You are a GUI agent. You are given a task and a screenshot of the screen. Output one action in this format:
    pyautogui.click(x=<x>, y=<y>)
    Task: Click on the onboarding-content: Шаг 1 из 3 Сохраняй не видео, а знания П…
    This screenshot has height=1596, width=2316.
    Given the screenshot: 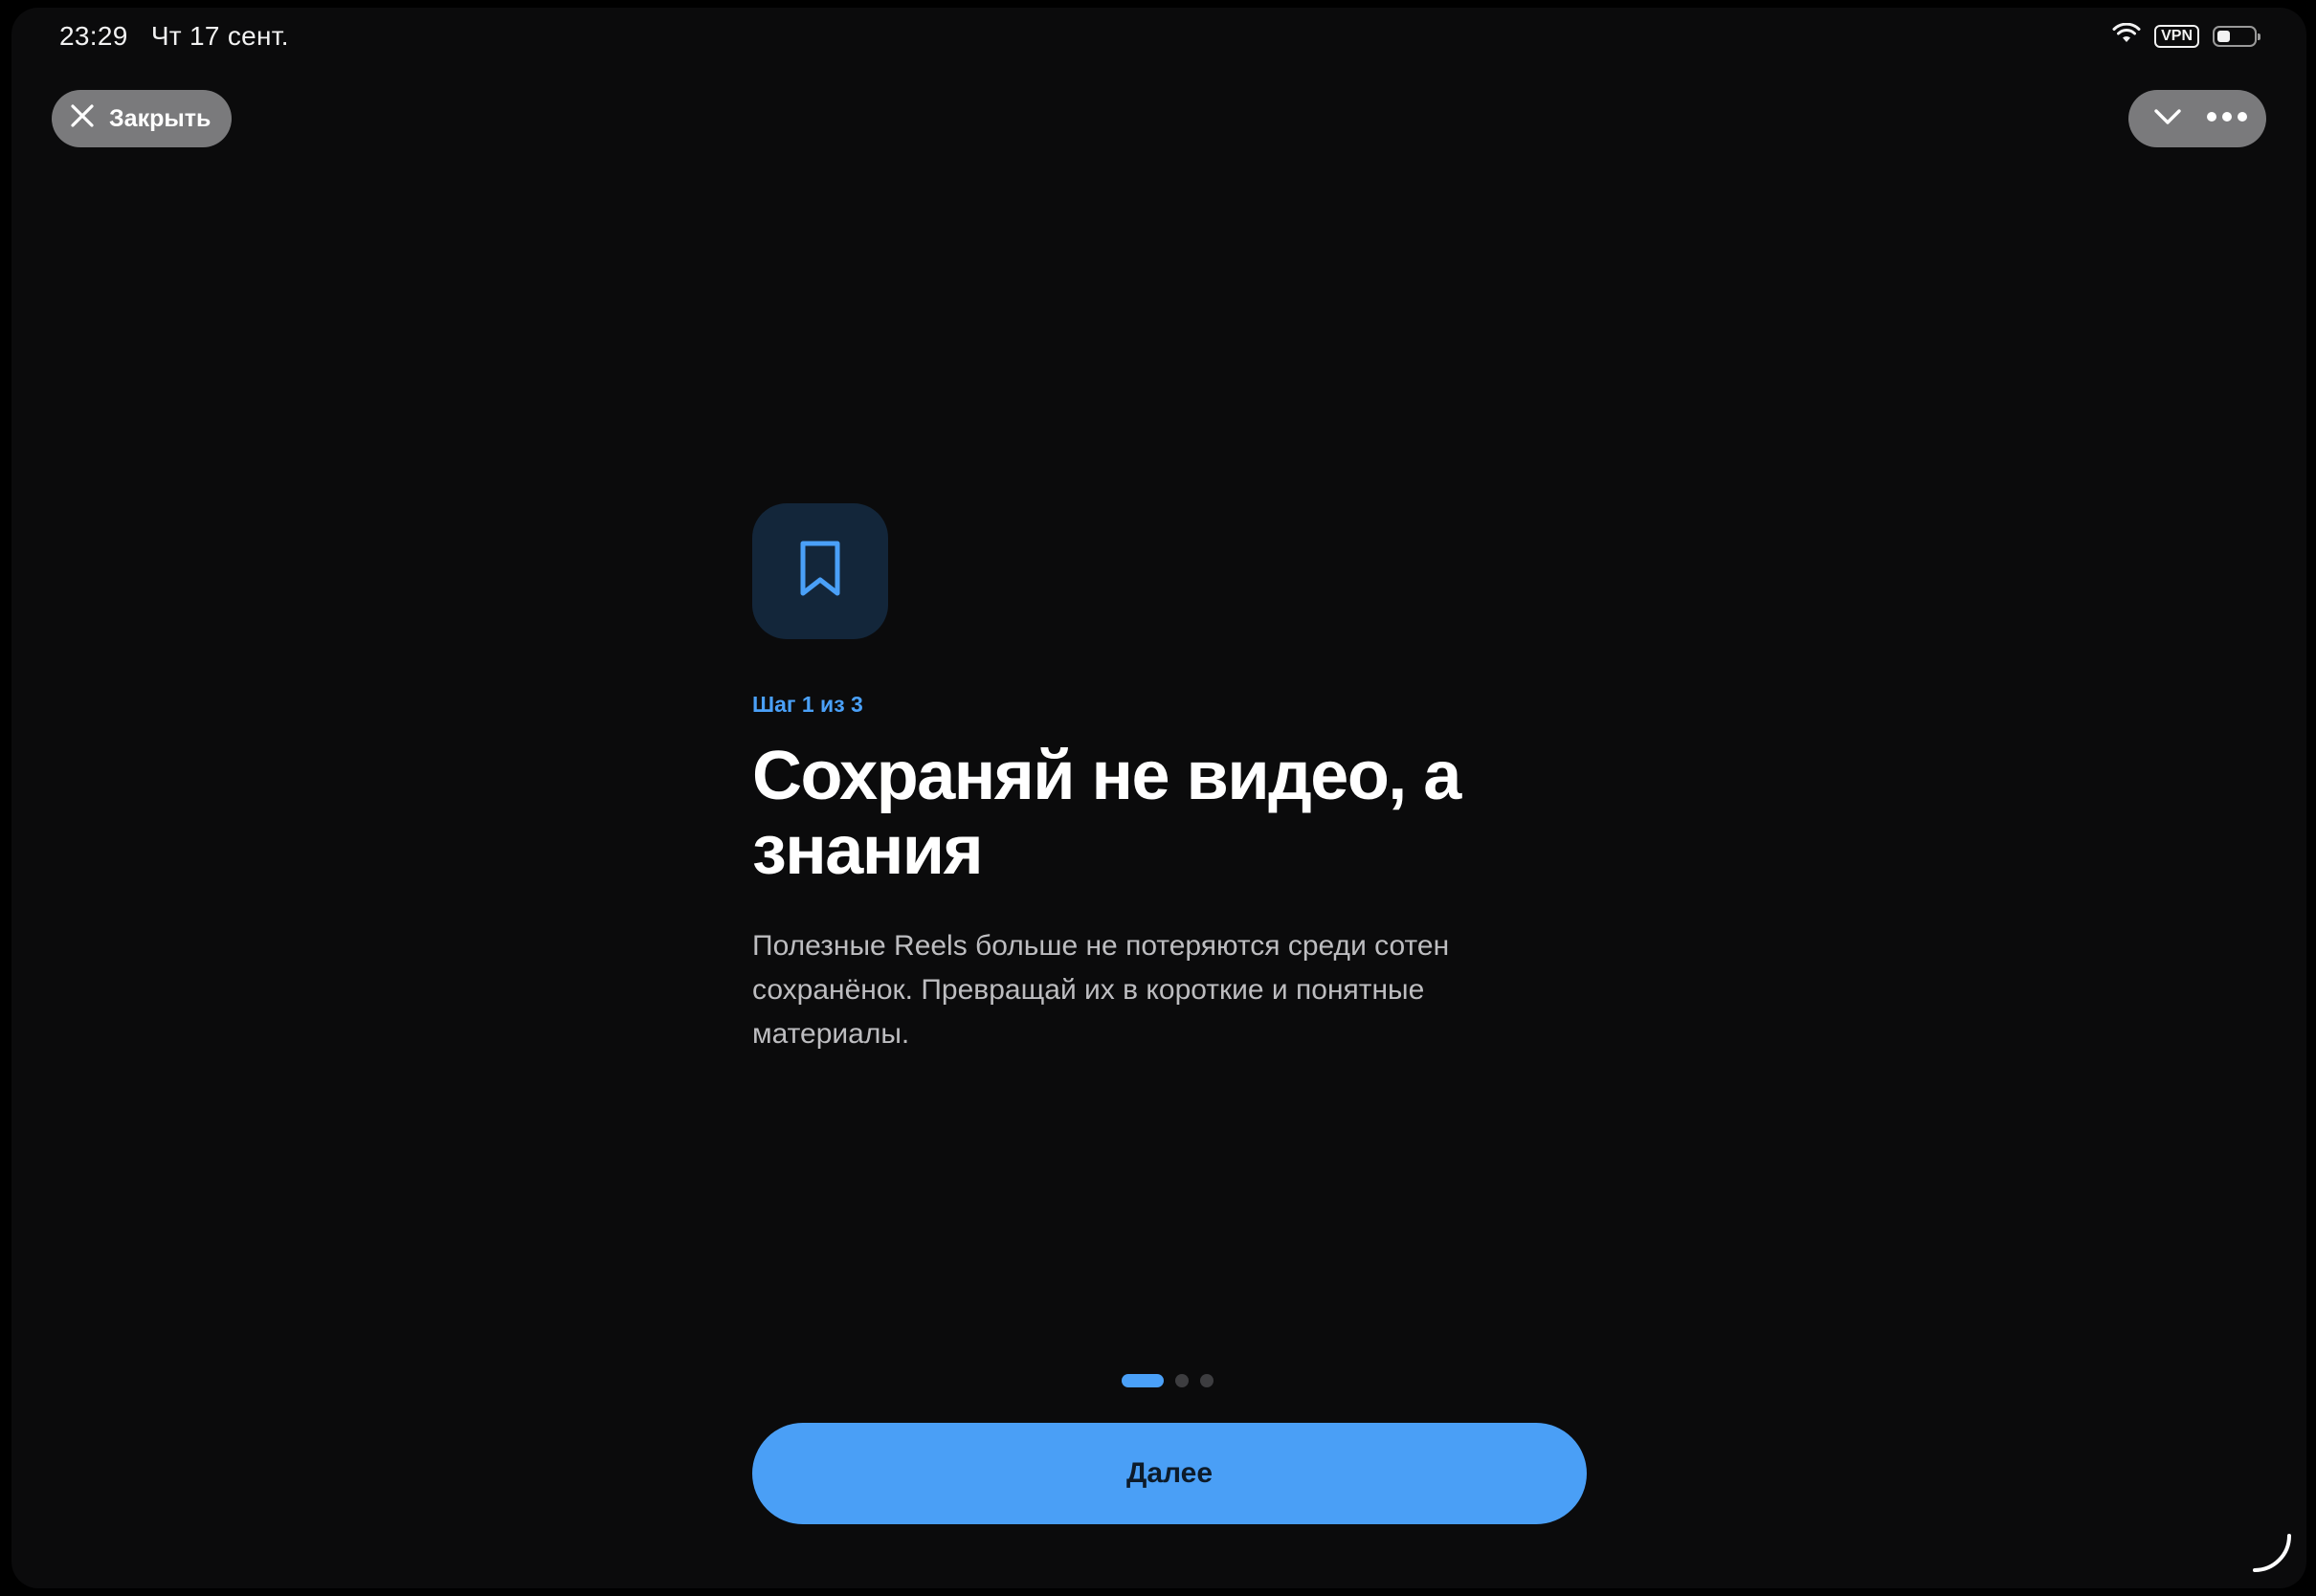 What is the action you would take?
    pyautogui.click(x=1183, y=780)
    